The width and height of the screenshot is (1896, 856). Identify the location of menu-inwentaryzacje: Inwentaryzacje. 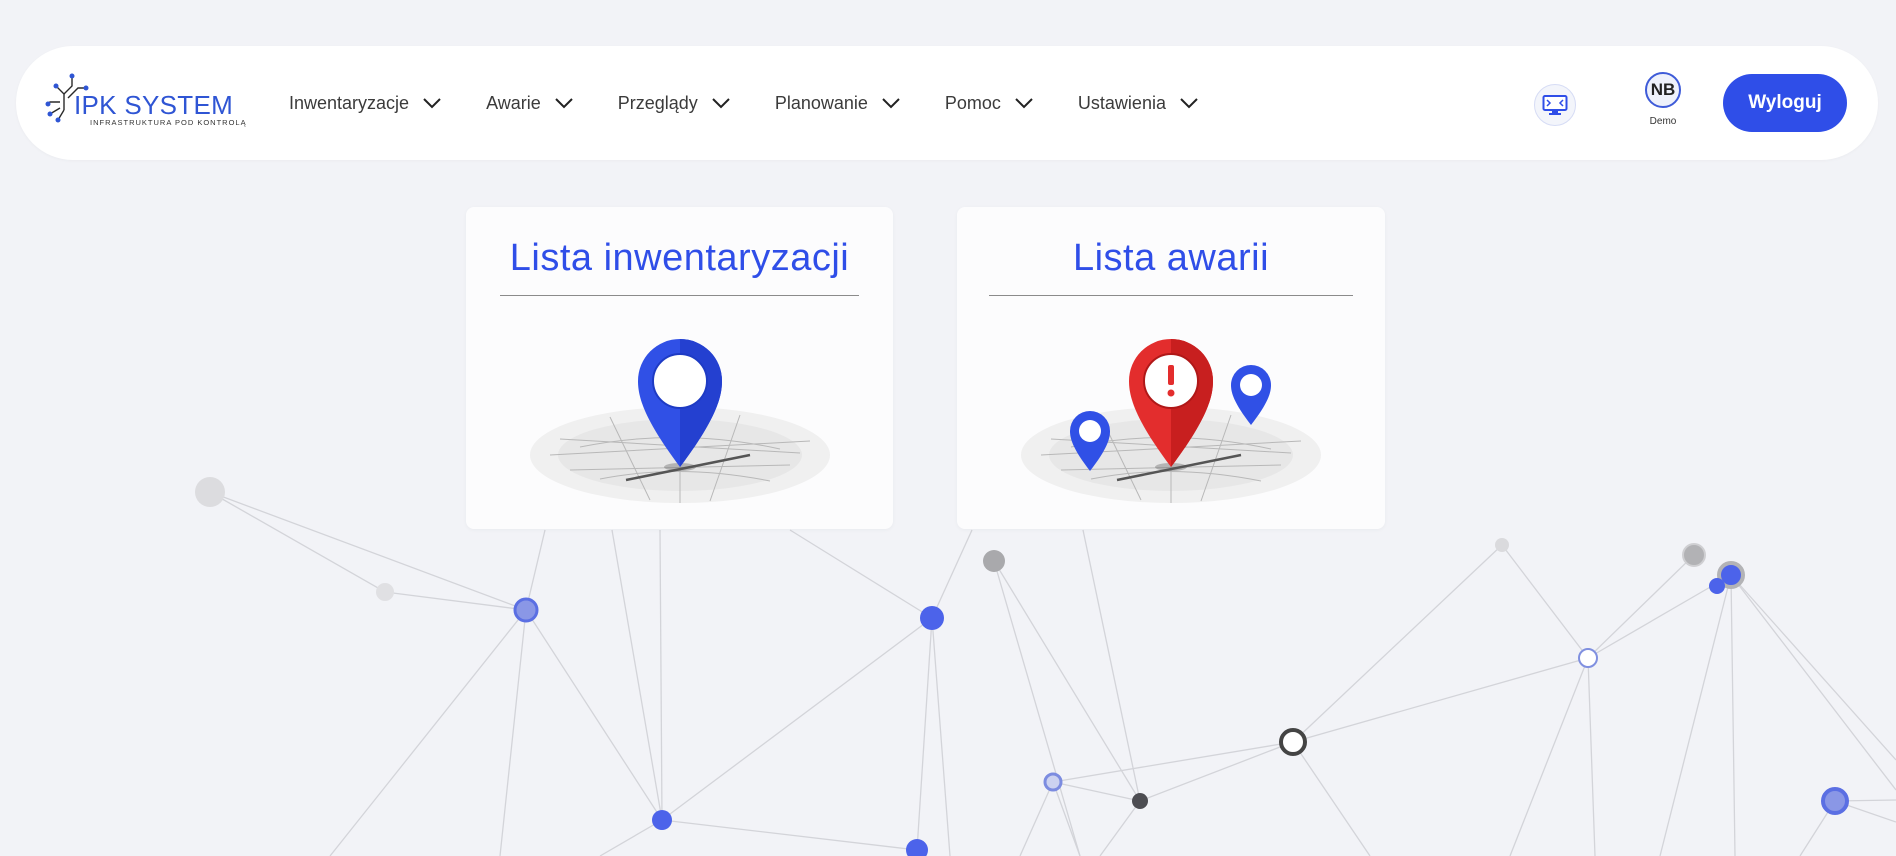
(365, 103).